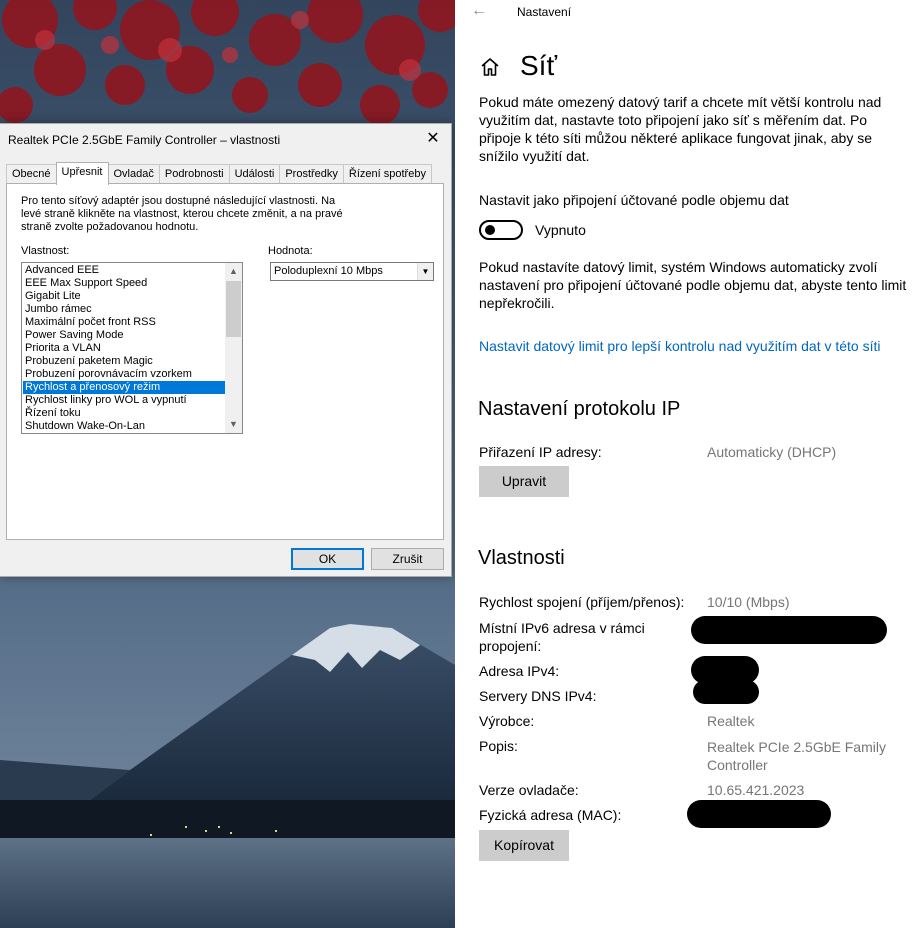 The height and width of the screenshot is (928, 913). What do you see at coordinates (479, 11) in the screenshot?
I see `back-arrow-icon: ←` at bounding box center [479, 11].